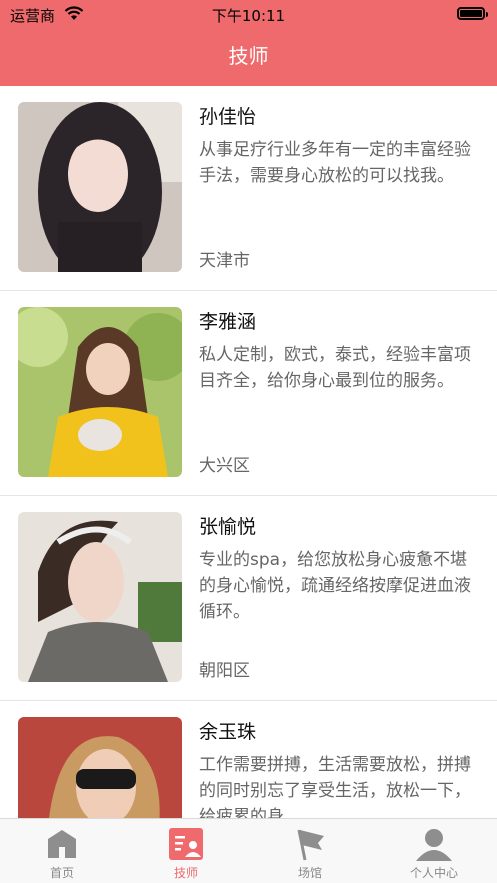  What do you see at coordinates (335, 368) in the screenshot?
I see `technician-description: 私人定制，欧式，泰式，经验丰富项目齐全，给你身心最到位的服务。` at bounding box center [335, 368].